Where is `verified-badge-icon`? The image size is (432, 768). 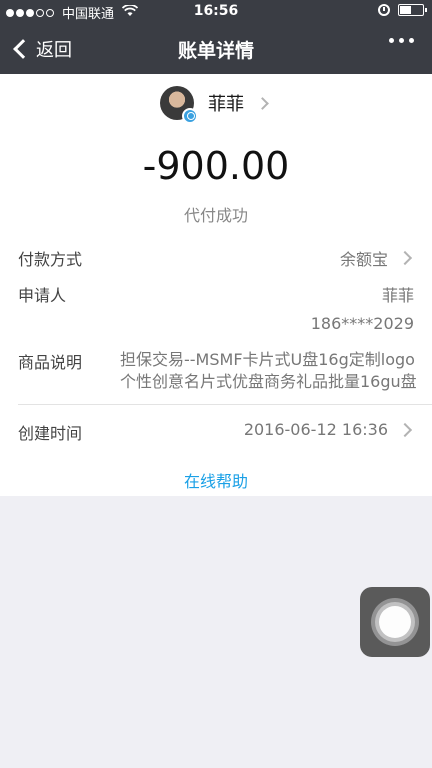
verified-badge-icon is located at coordinates (190, 116).